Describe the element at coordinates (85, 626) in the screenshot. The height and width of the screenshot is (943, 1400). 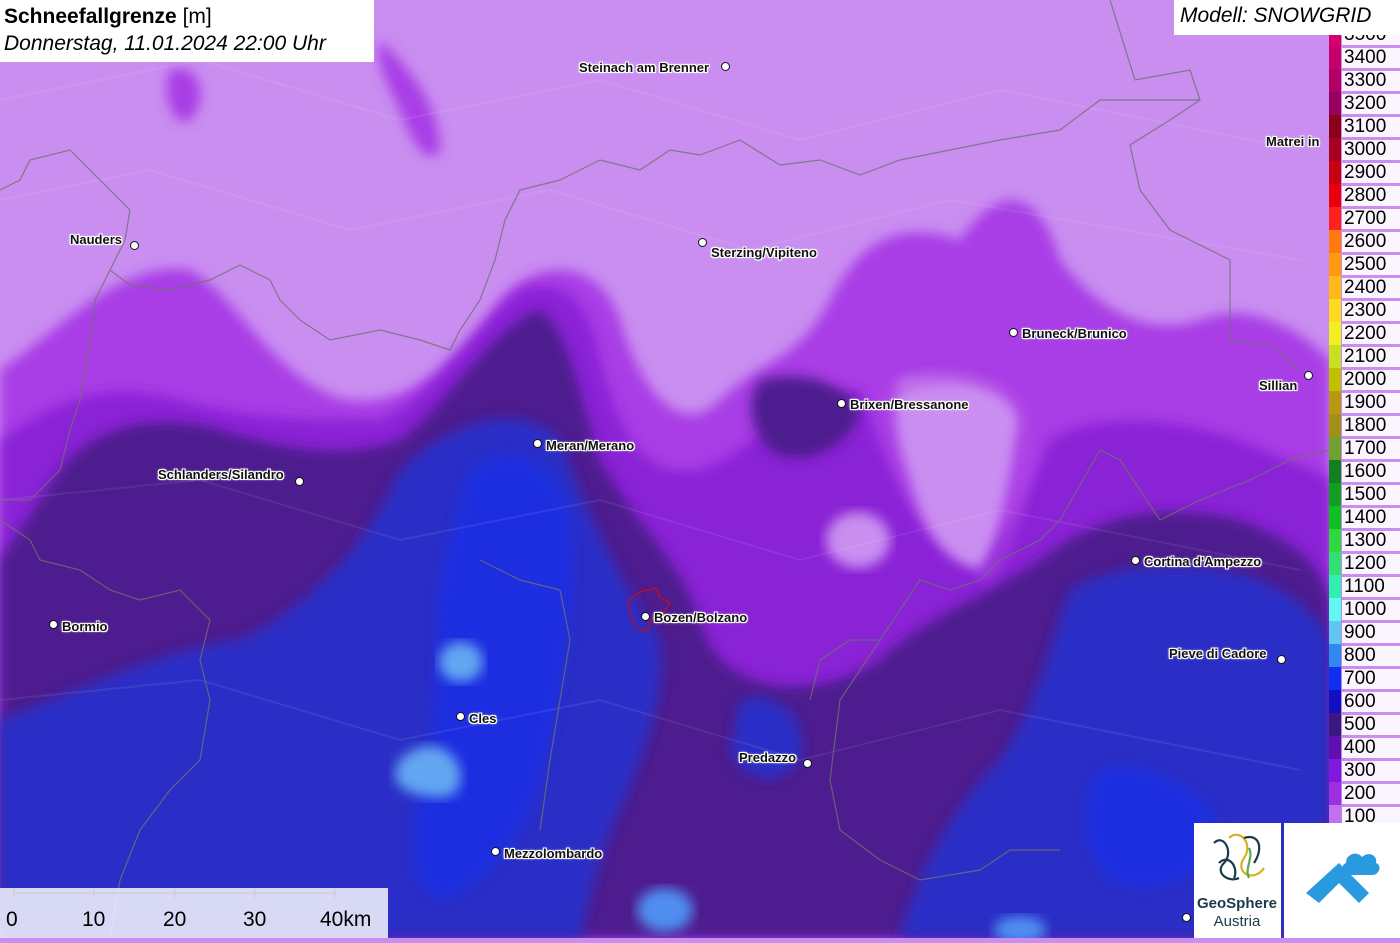
I see `city-label: Bormio` at that location.